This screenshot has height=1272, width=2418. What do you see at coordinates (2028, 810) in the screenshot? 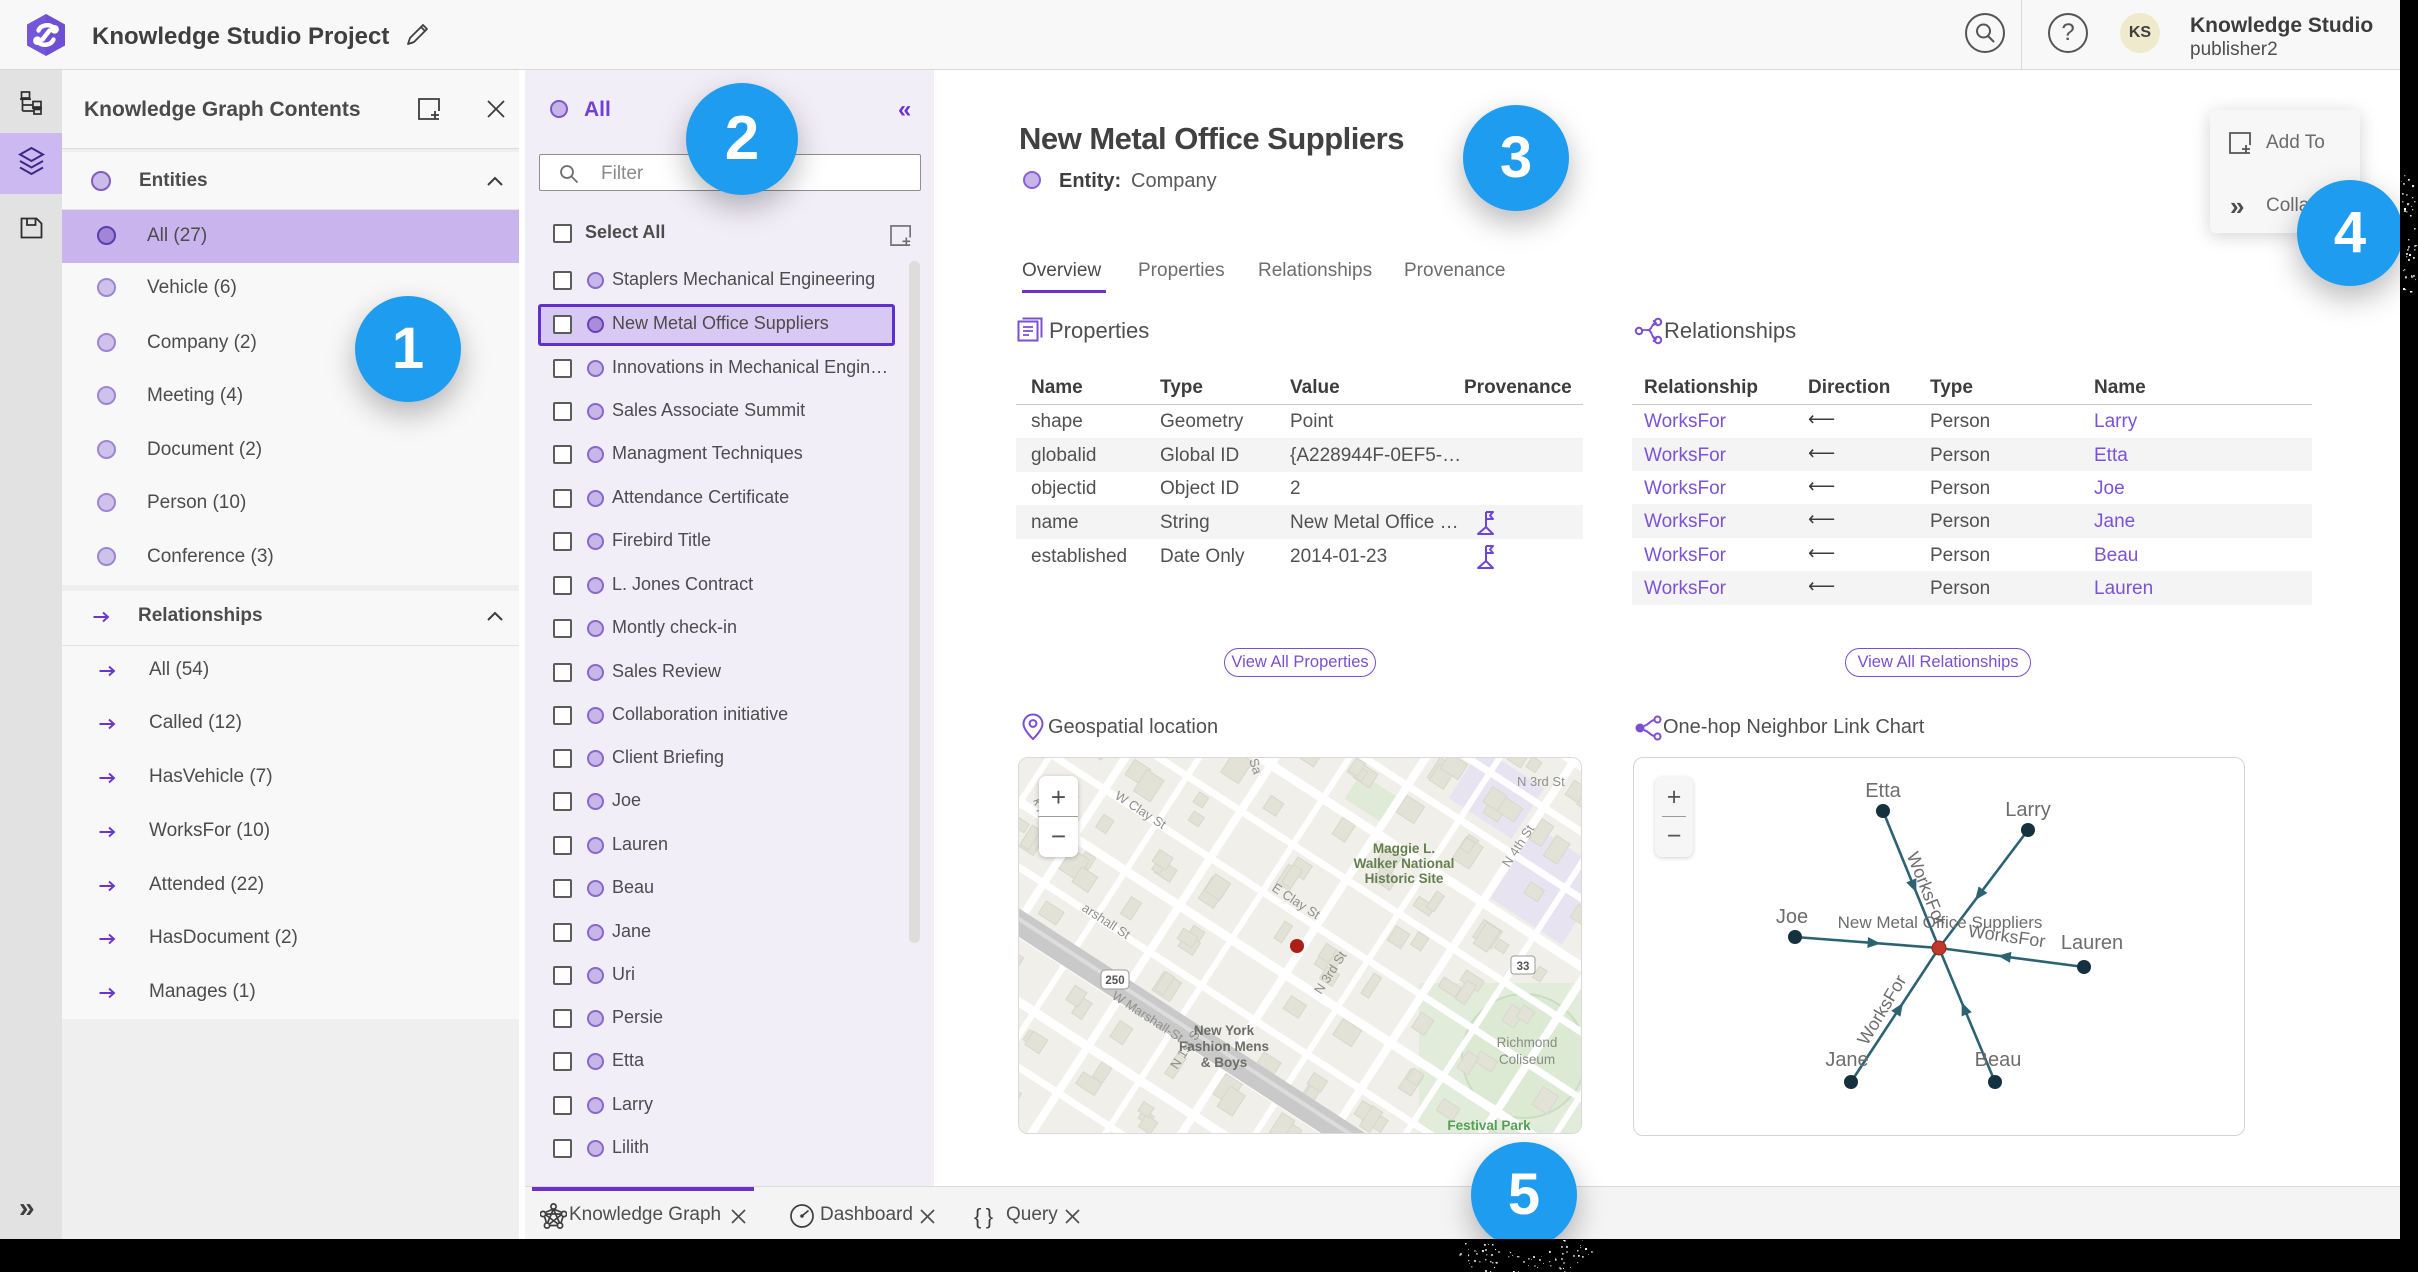
I see `svg-text: Larry` at bounding box center [2028, 810].